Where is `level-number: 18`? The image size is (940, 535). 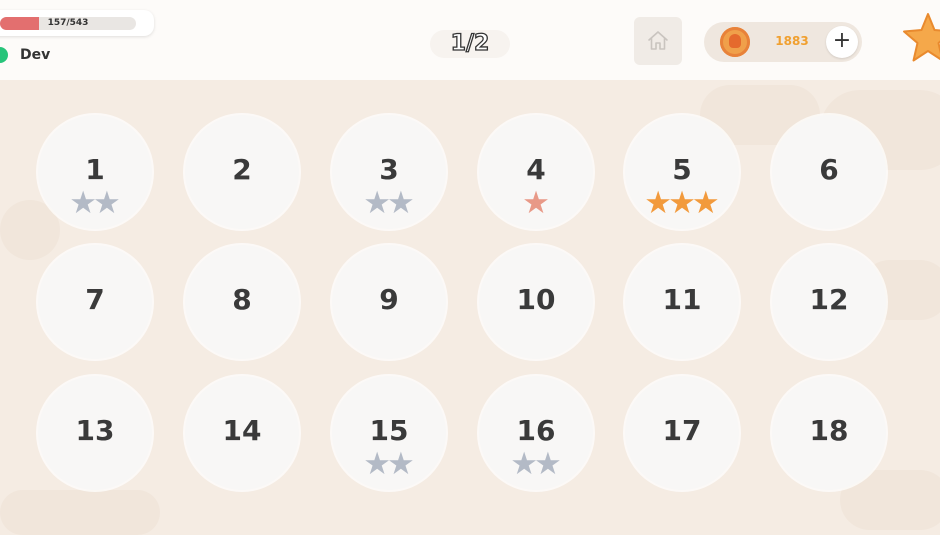
level-number: 18 is located at coordinates (829, 430).